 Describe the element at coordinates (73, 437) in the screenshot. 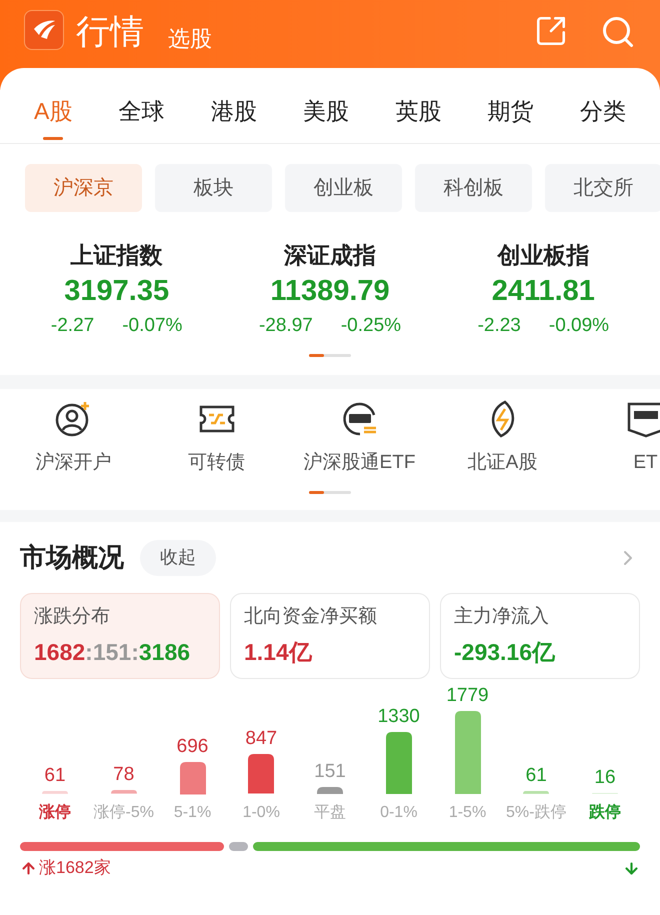

I see `shortcut-item: 沪深开户` at that location.